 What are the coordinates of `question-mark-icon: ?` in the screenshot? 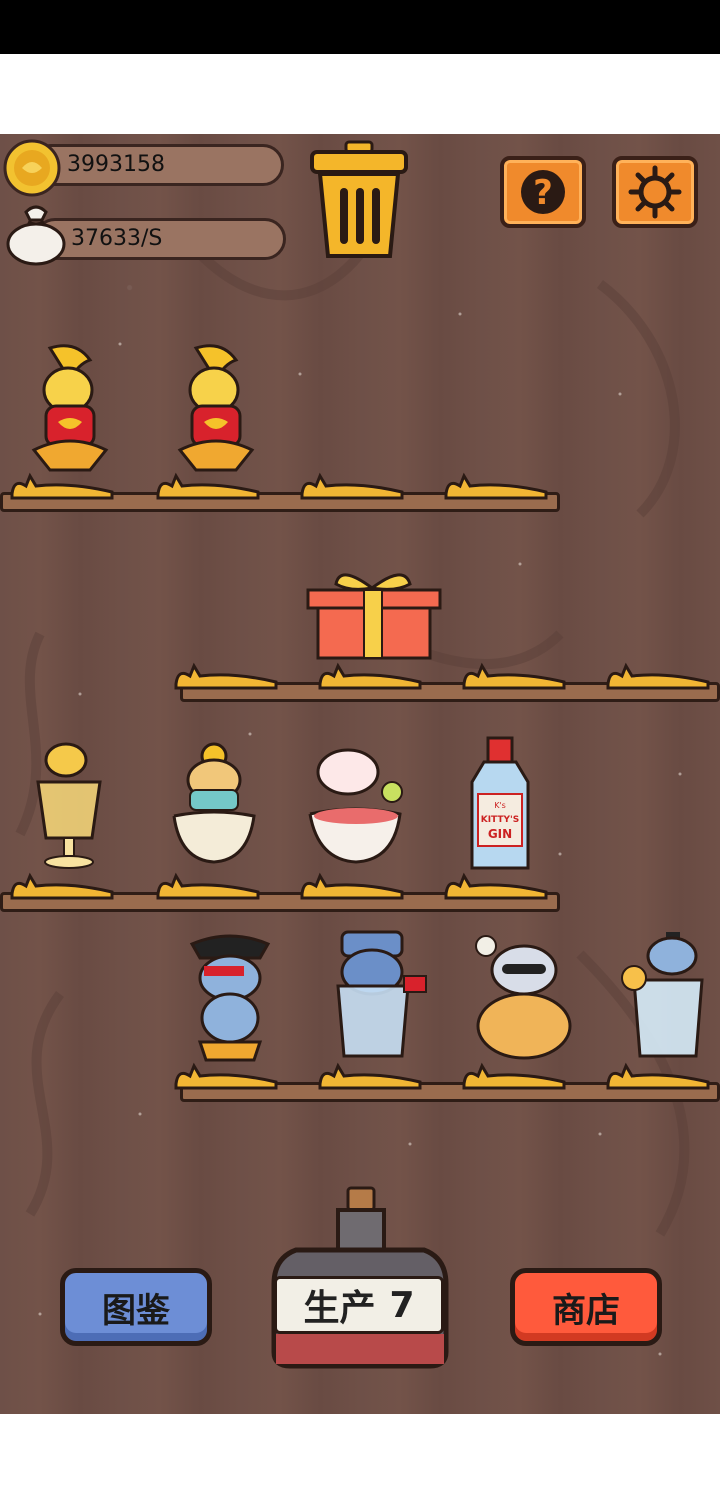 It's located at (543, 192).